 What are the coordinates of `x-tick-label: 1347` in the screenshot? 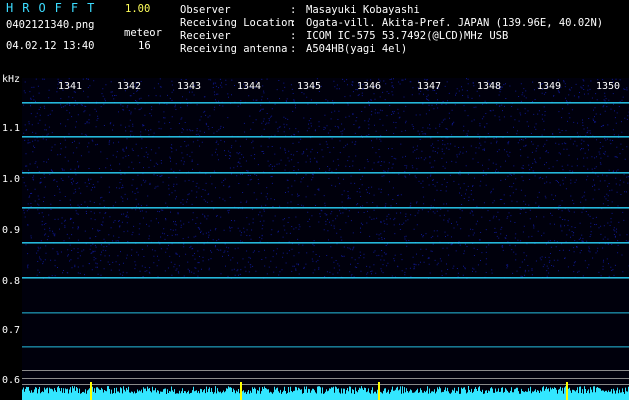 It's located at (429, 86).